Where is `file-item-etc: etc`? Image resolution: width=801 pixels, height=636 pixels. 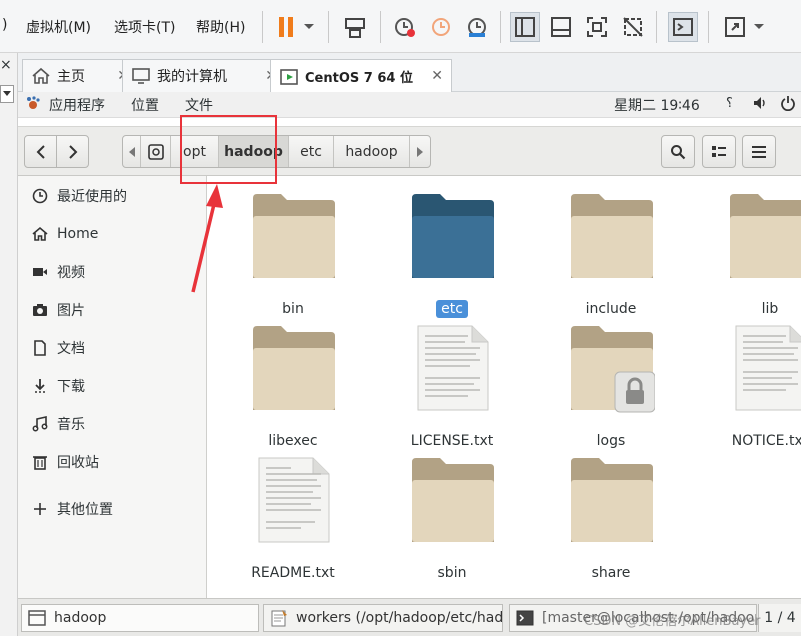
file-item-etc: etc is located at coordinates (452, 257).